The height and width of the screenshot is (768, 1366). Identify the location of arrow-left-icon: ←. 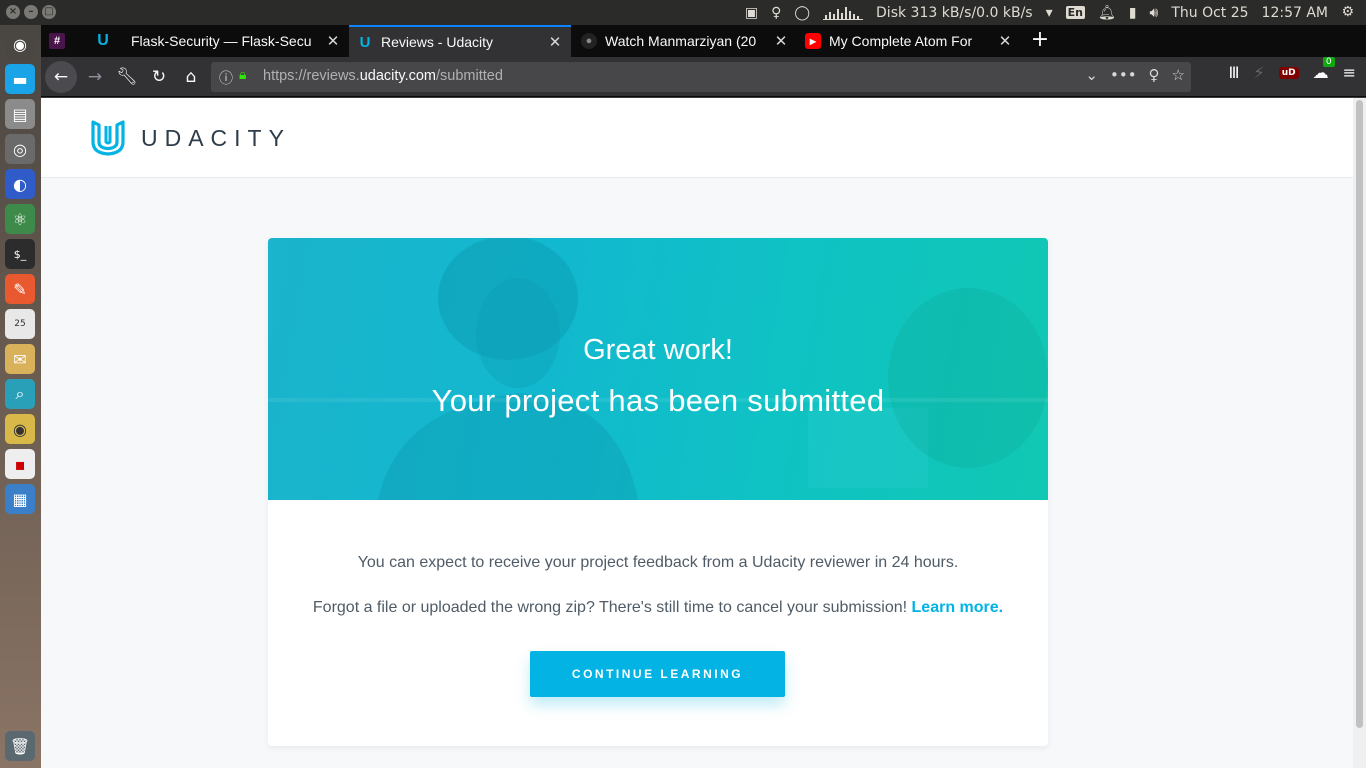
(61, 77).